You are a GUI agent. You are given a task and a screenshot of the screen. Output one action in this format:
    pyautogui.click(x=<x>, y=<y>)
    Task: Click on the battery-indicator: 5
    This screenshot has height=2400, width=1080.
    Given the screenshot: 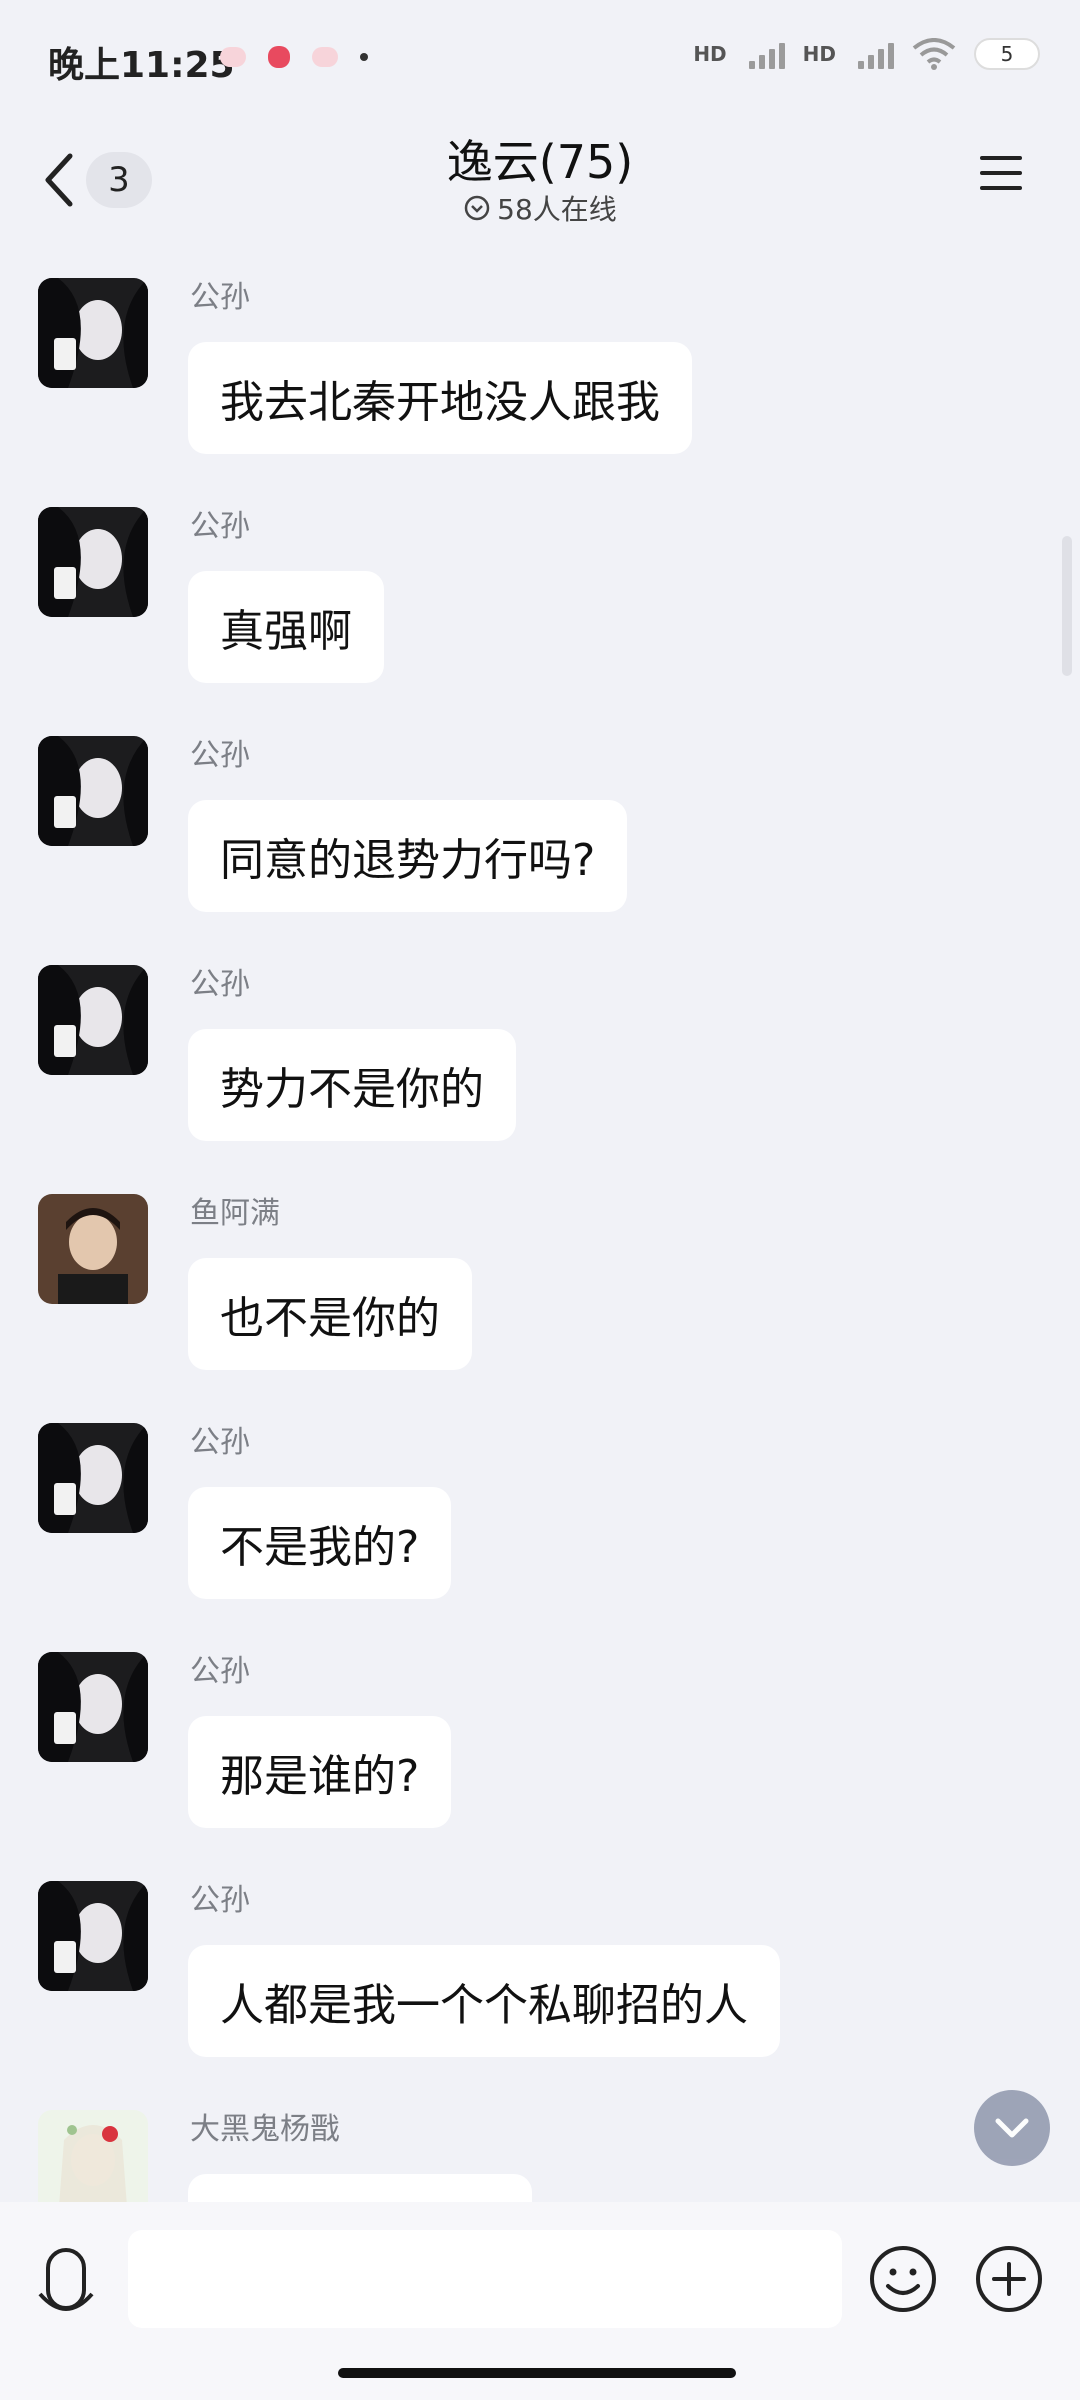 What is the action you would take?
    pyautogui.click(x=1007, y=54)
    